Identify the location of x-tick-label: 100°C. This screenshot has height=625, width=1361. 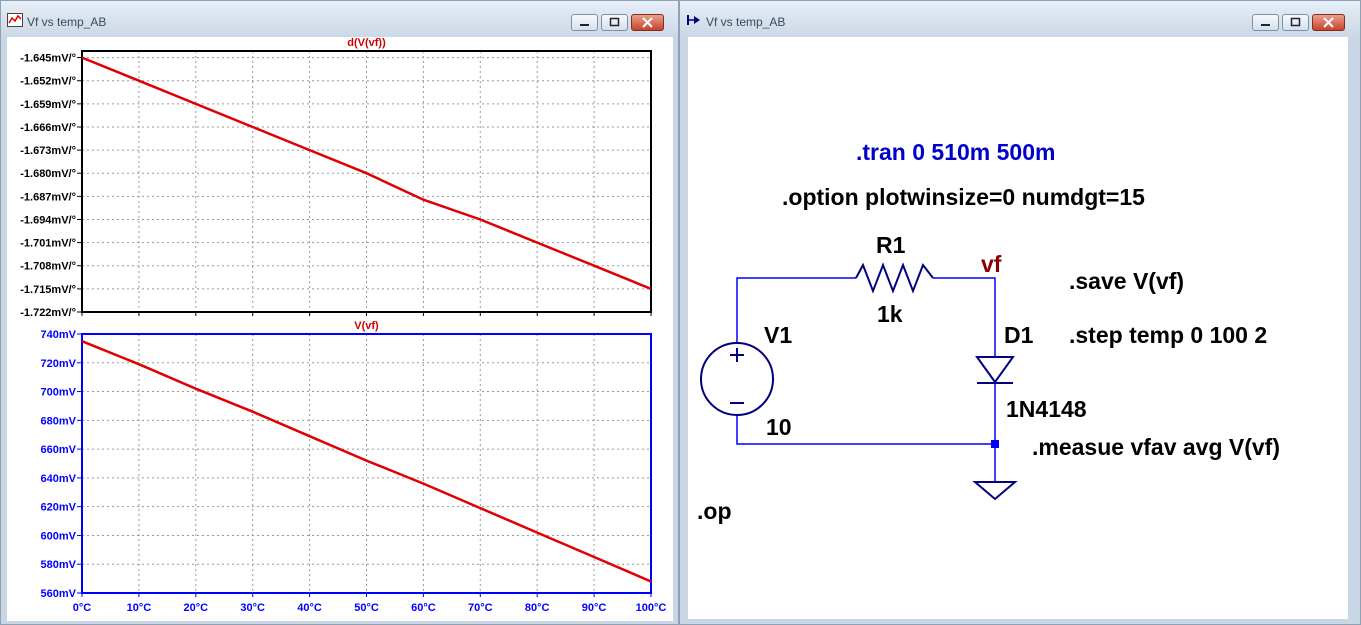
(651, 608).